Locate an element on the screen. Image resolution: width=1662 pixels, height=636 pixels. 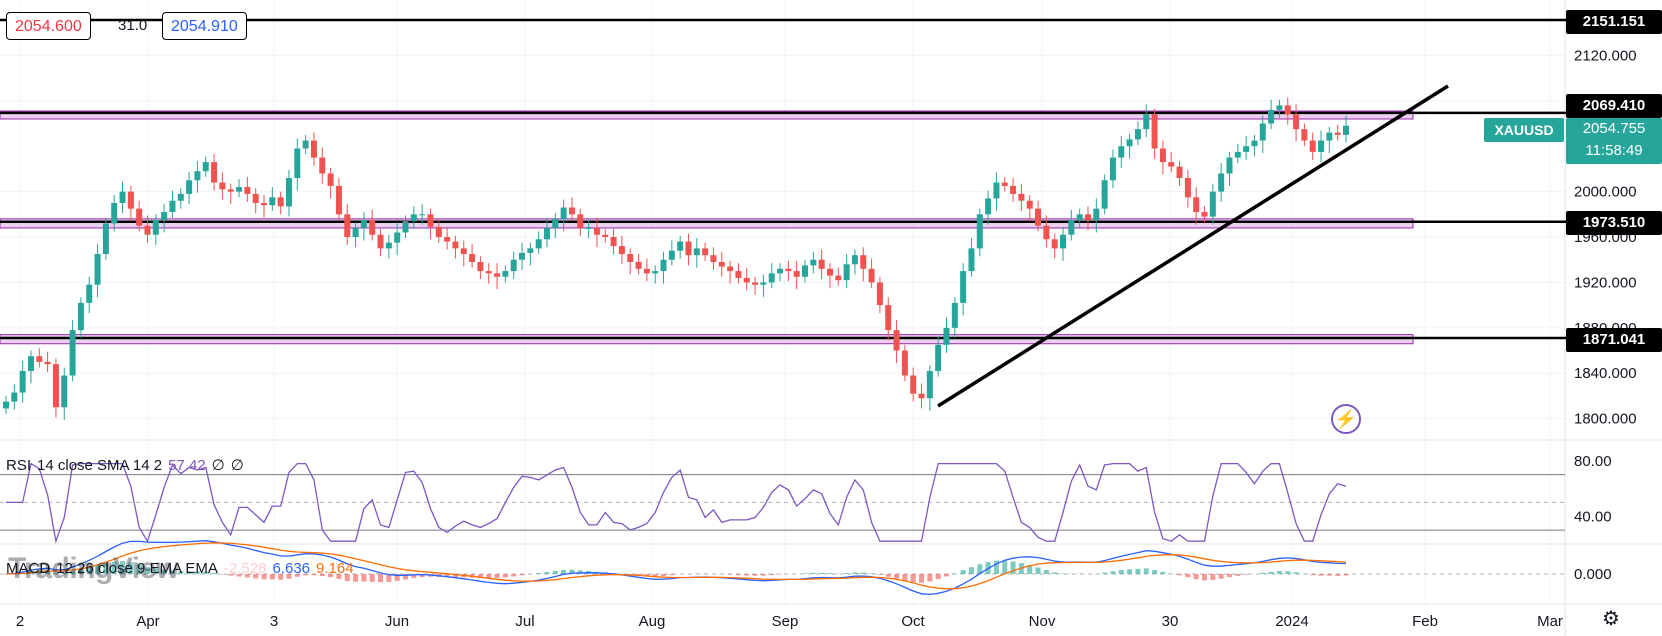
macd-signal-value: 9.164 is located at coordinates (335, 568).